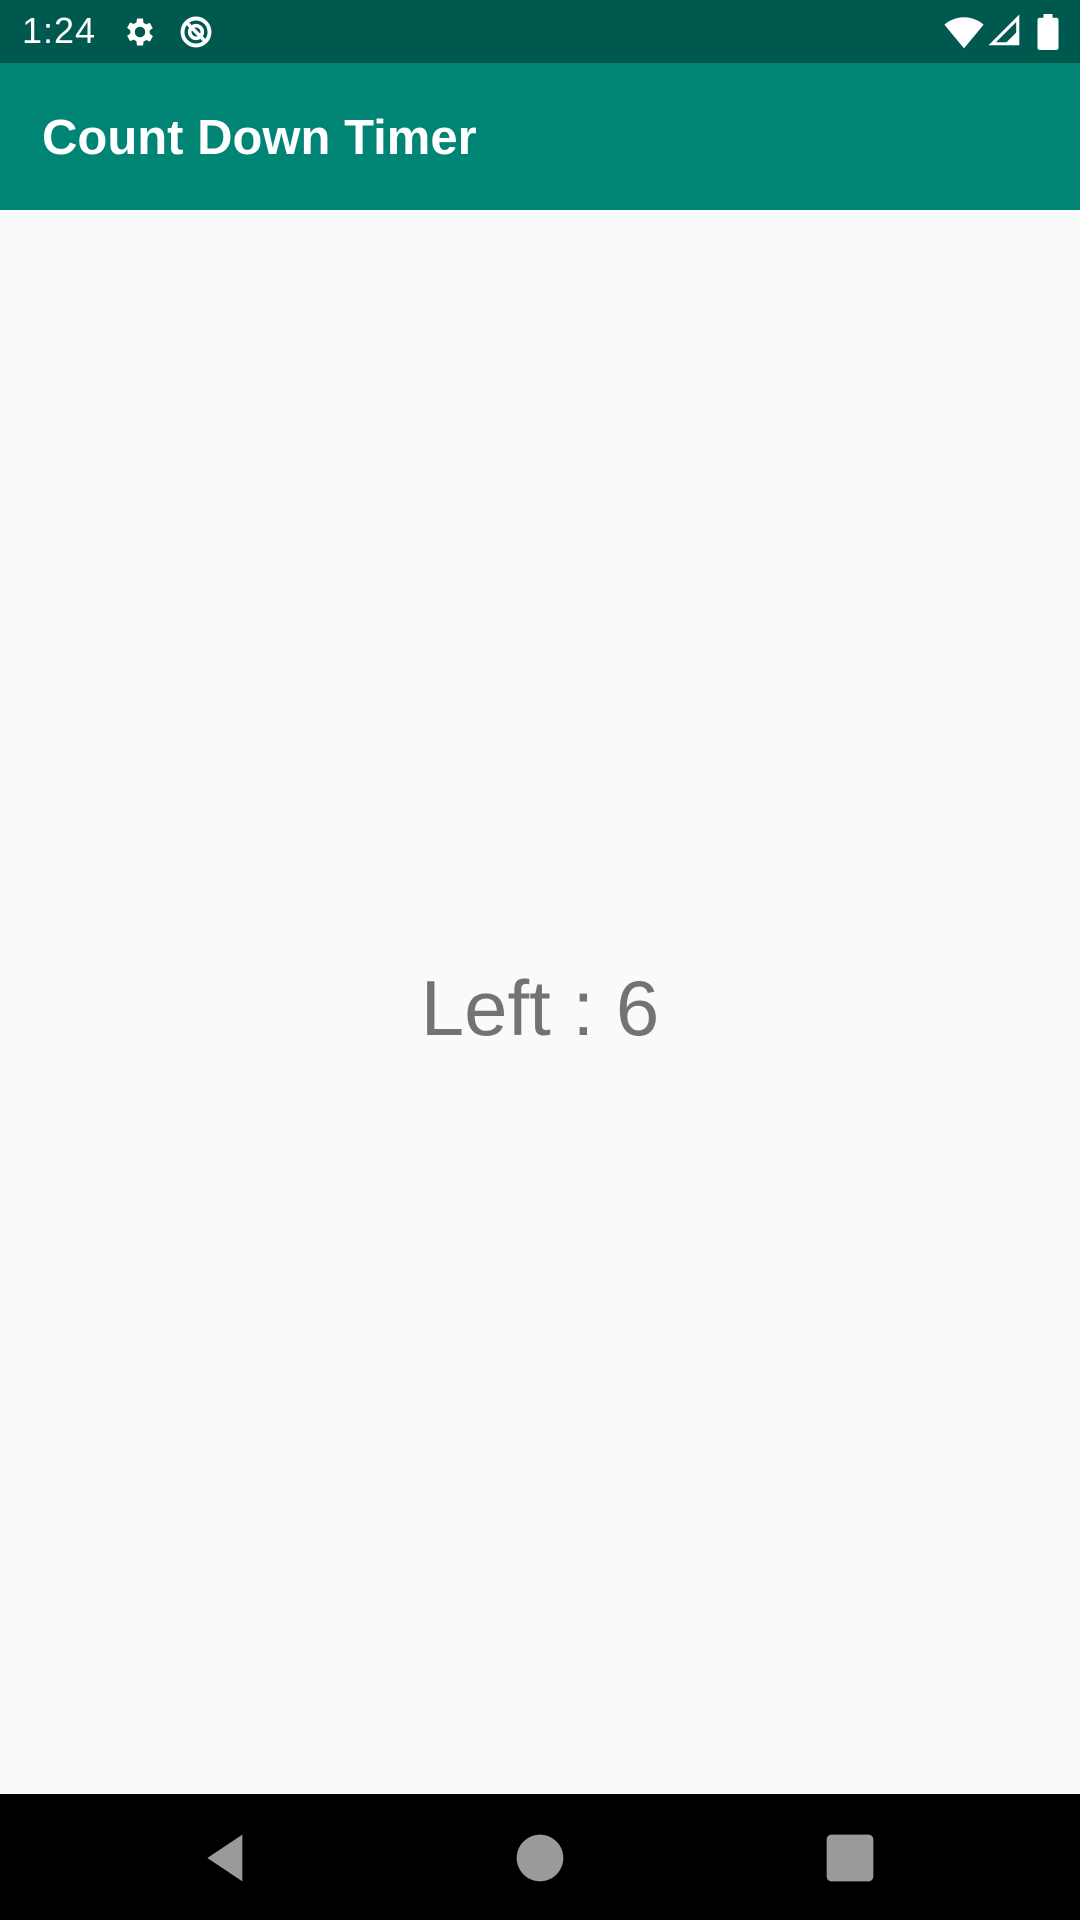 This screenshot has height=1920, width=1080. I want to click on navigation-bar, so click(540, 1857).